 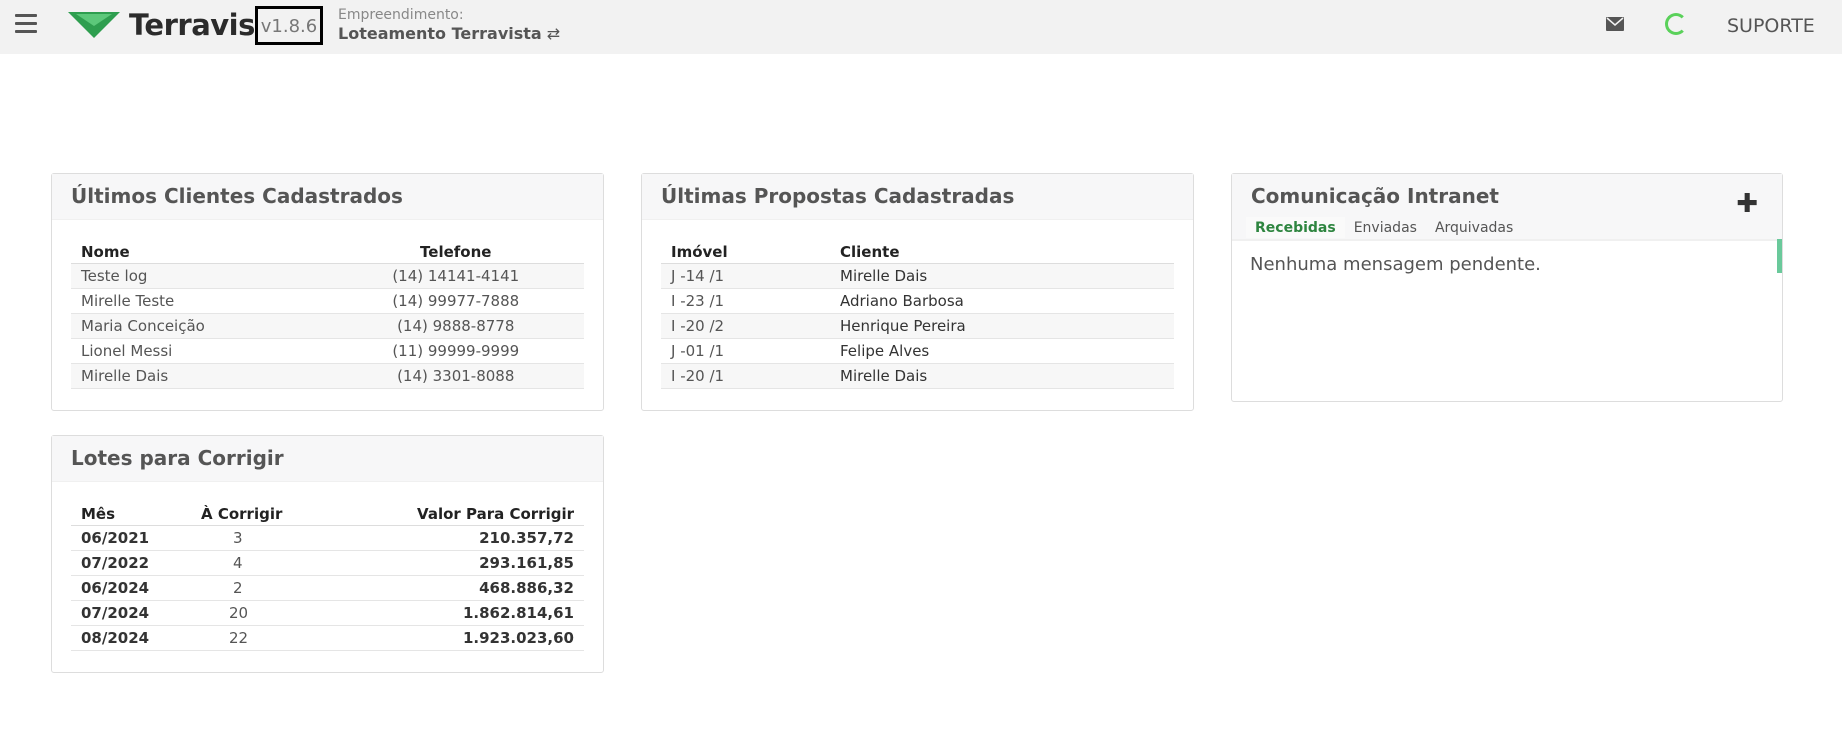 I want to click on cliente-telefone: (14) 9888-8778, so click(x=455, y=326).